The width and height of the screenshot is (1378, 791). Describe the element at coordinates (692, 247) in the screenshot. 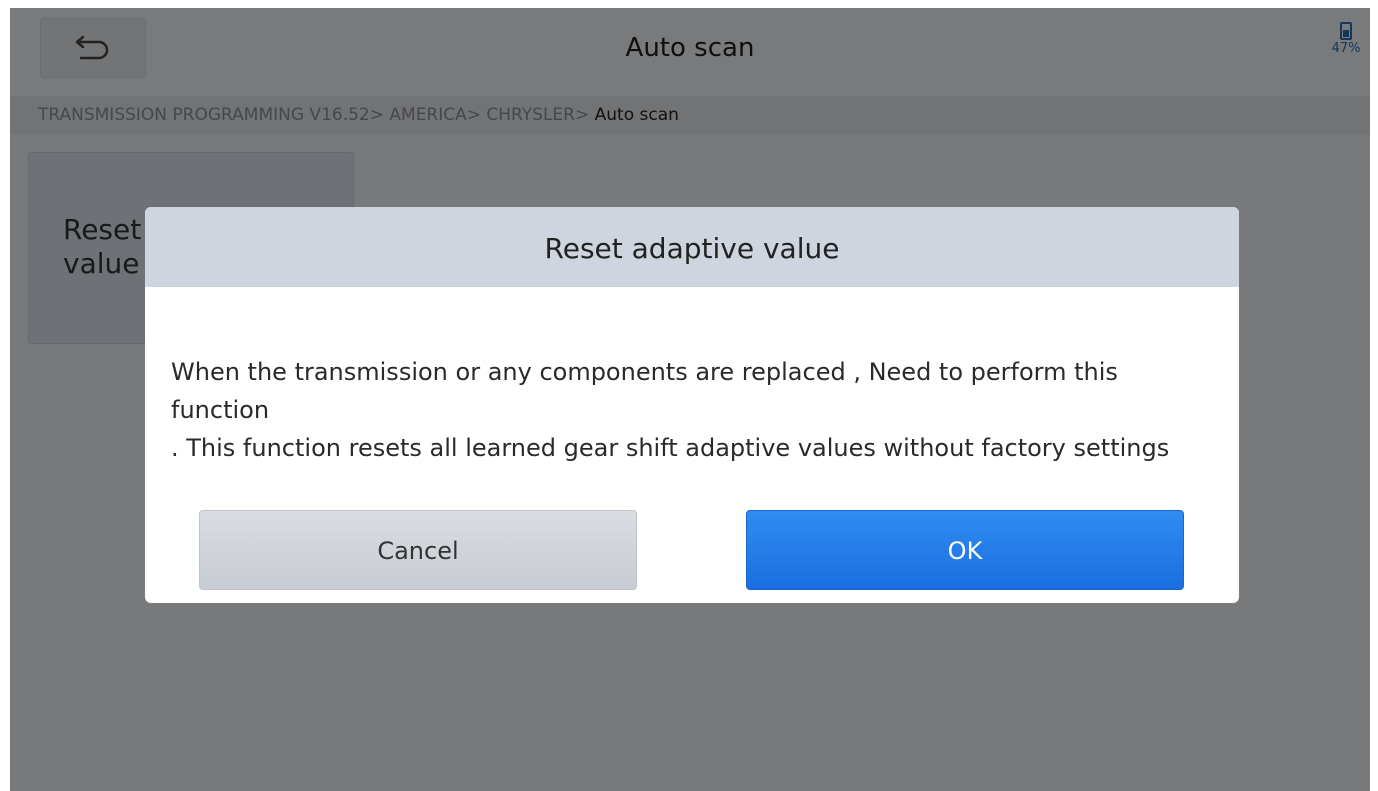

I see `dialog-title: Reset adaptive value` at that location.